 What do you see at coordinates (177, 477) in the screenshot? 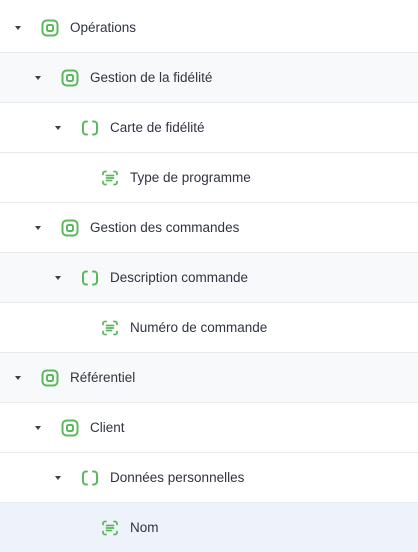
I see `tree-row-label: Données personnelles` at bounding box center [177, 477].